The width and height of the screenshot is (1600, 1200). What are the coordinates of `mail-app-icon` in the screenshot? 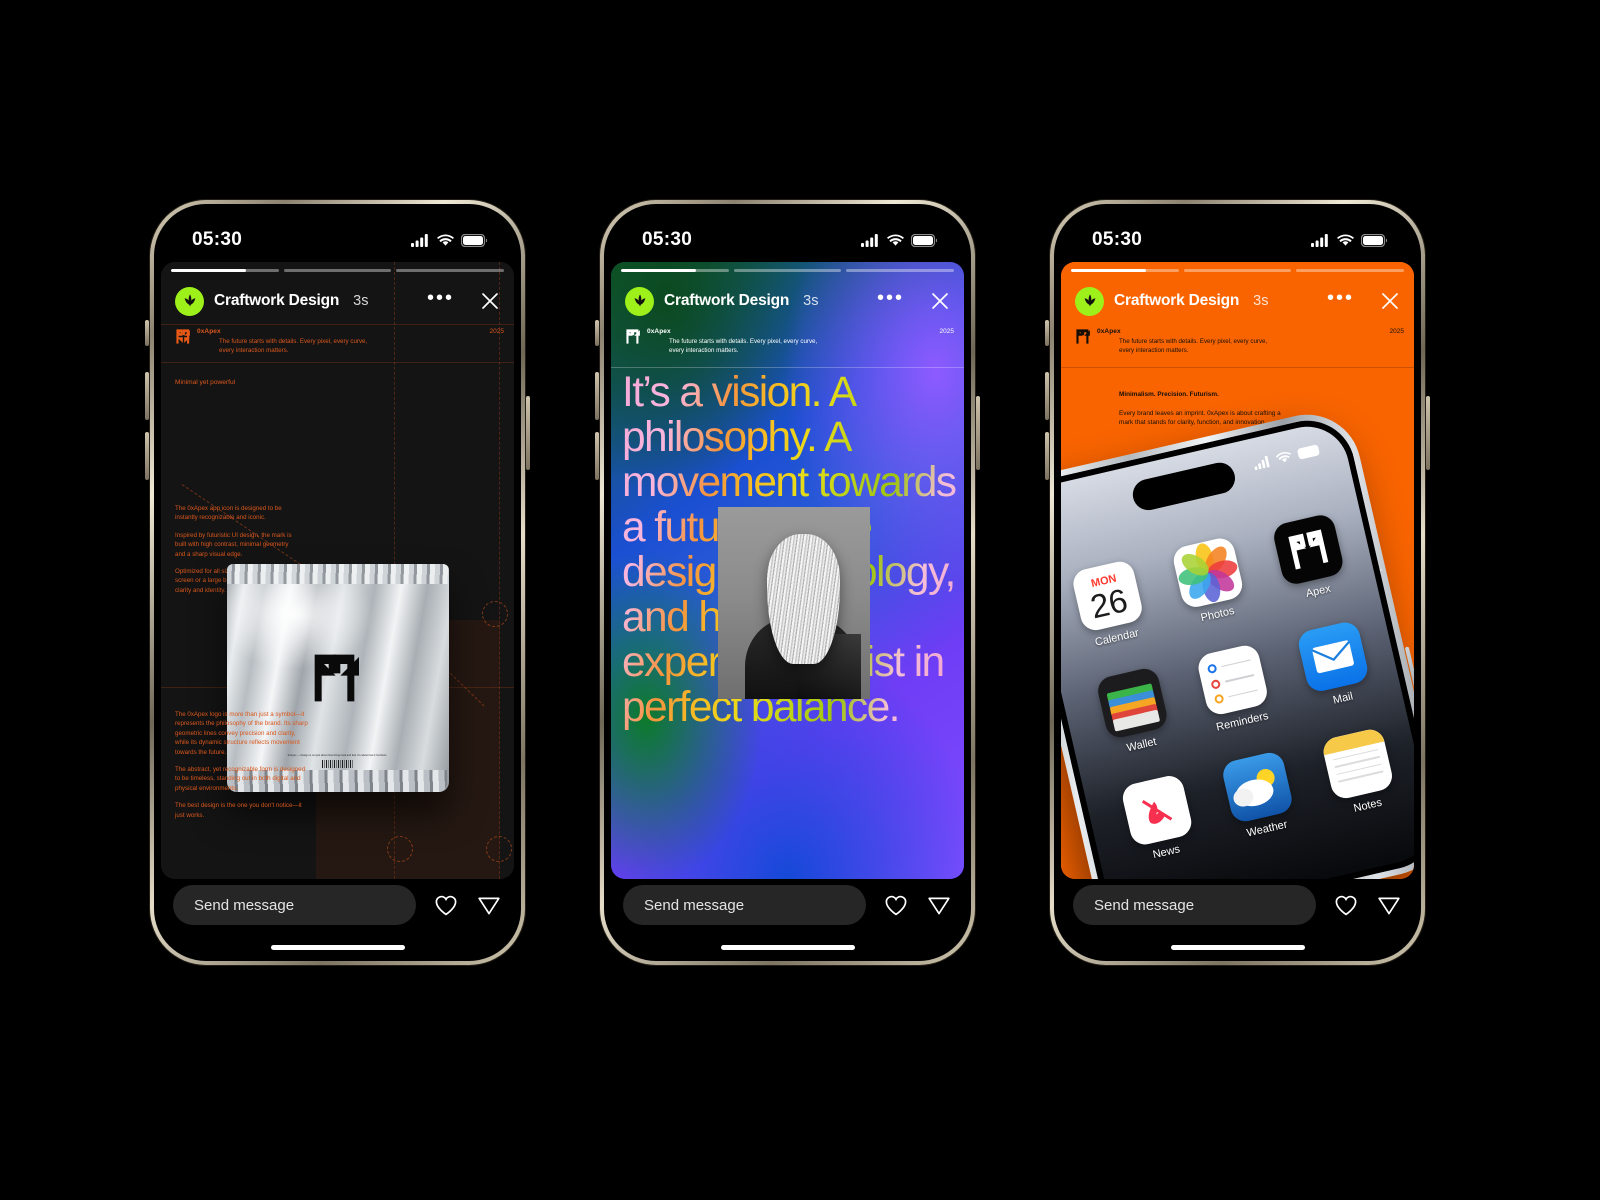 It's located at (1333, 656).